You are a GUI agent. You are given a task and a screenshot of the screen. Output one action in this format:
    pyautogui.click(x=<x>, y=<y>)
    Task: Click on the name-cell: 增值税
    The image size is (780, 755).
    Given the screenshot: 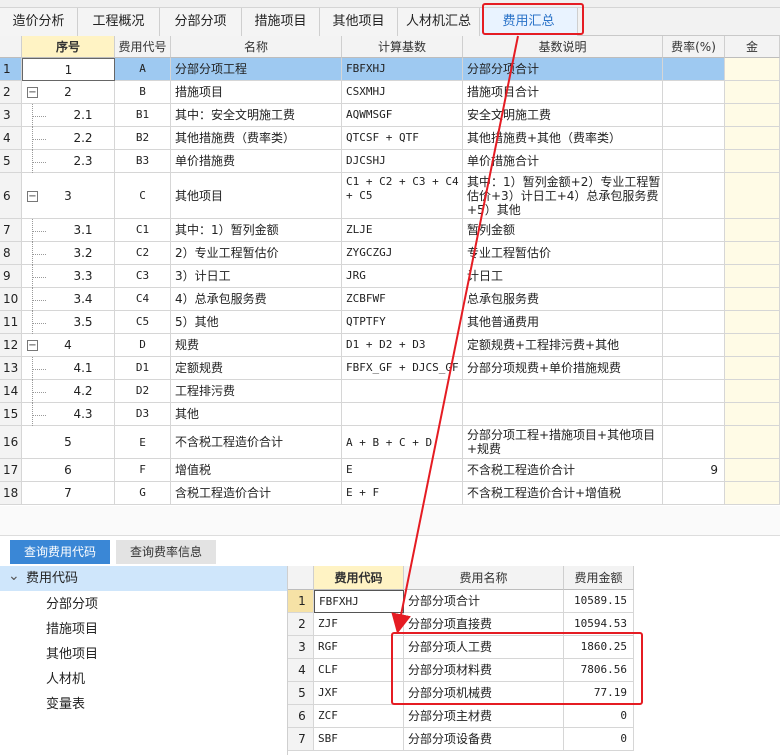 What is the action you would take?
    pyautogui.click(x=256, y=470)
    